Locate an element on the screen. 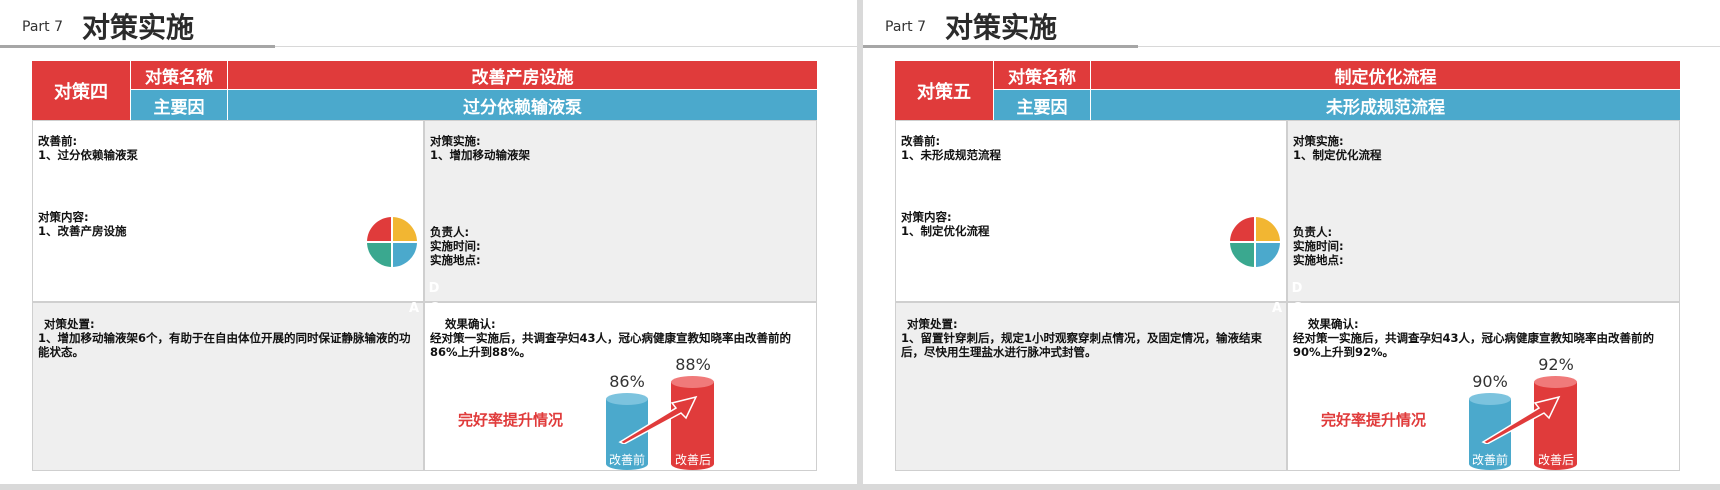 The width and height of the screenshot is (1720, 490). before-content-cell: 改善前: 1、未形成规范流程 对策内容: 1、制定优化流程 is located at coordinates (1091, 211).